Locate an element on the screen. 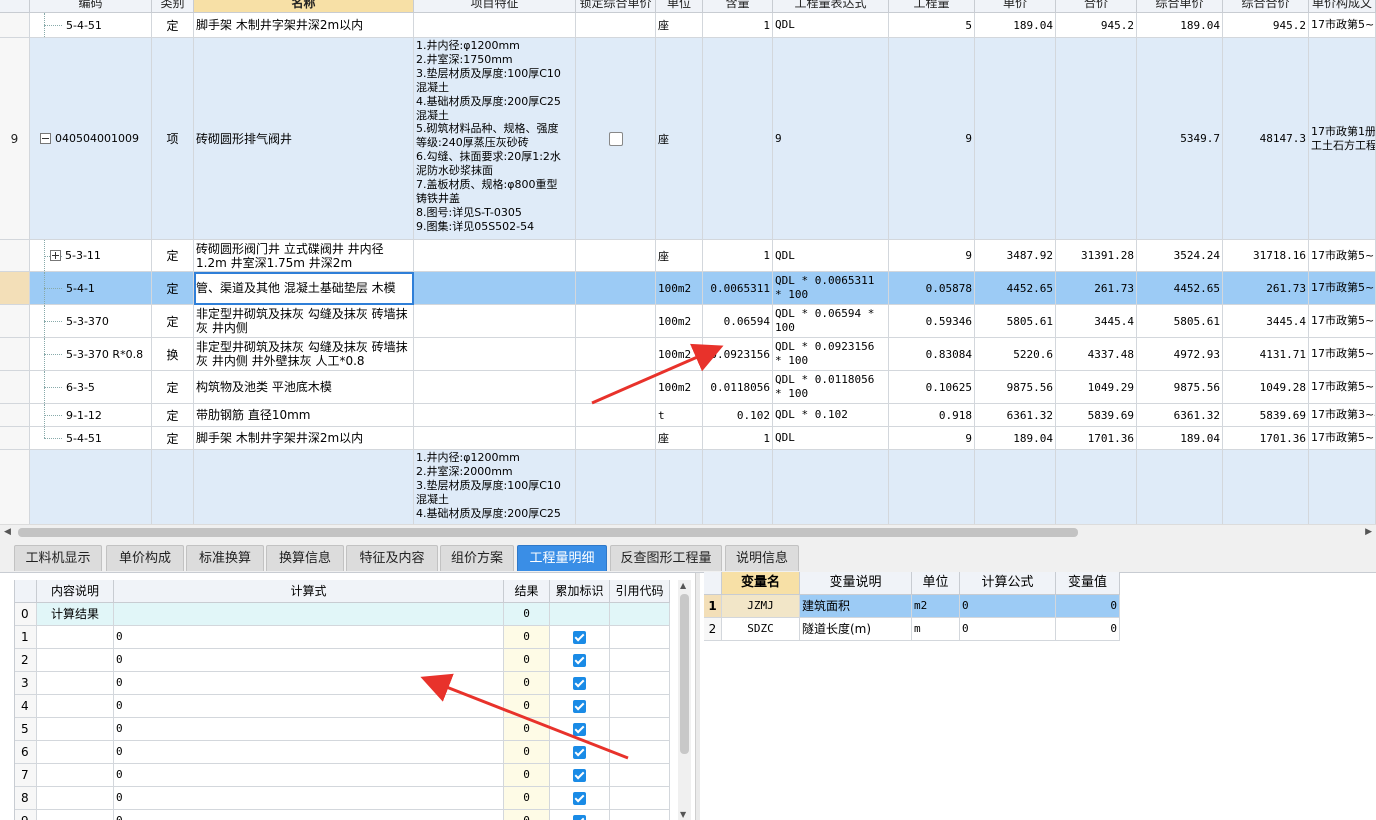  cell-content: 0.06594 is located at coordinates (738, 321).